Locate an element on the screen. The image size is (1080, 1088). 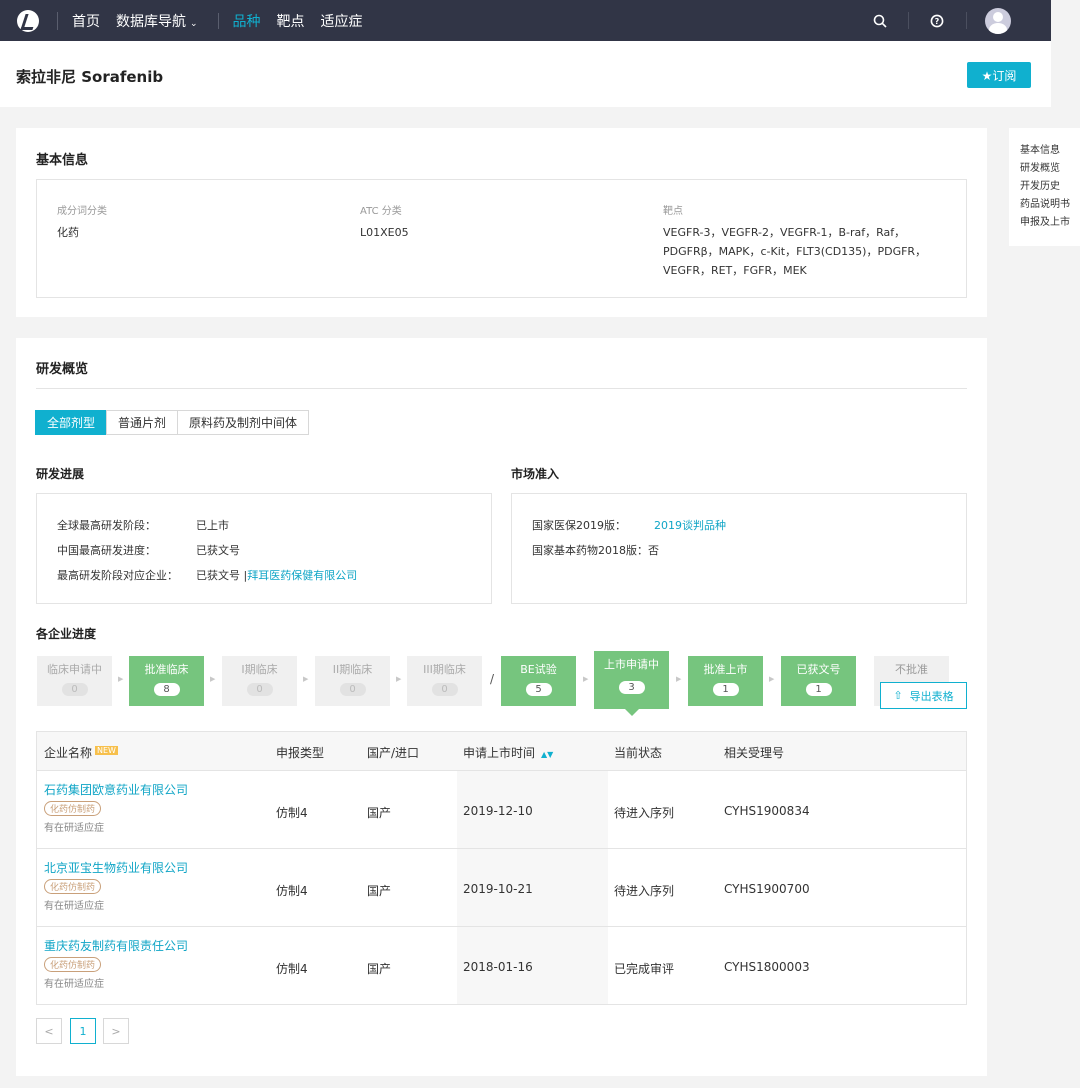
logo-icon is located at coordinates (28, 20).